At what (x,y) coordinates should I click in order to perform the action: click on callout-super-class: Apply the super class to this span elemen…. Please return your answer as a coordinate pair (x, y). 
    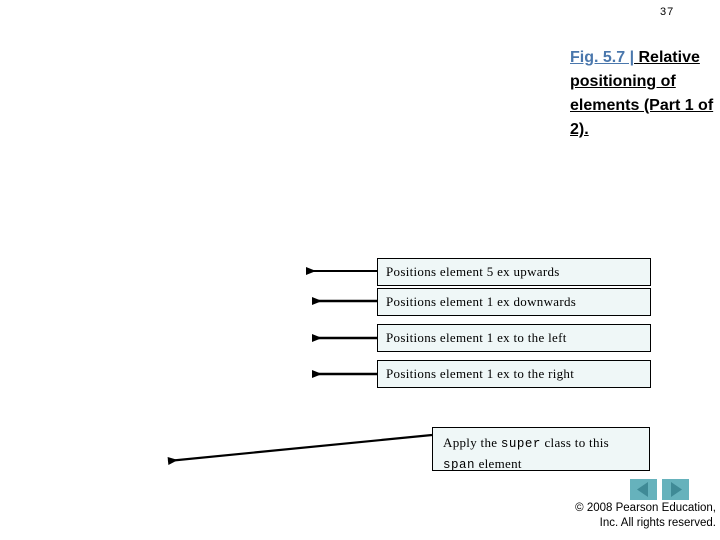
    Looking at the image, I should click on (541, 449).